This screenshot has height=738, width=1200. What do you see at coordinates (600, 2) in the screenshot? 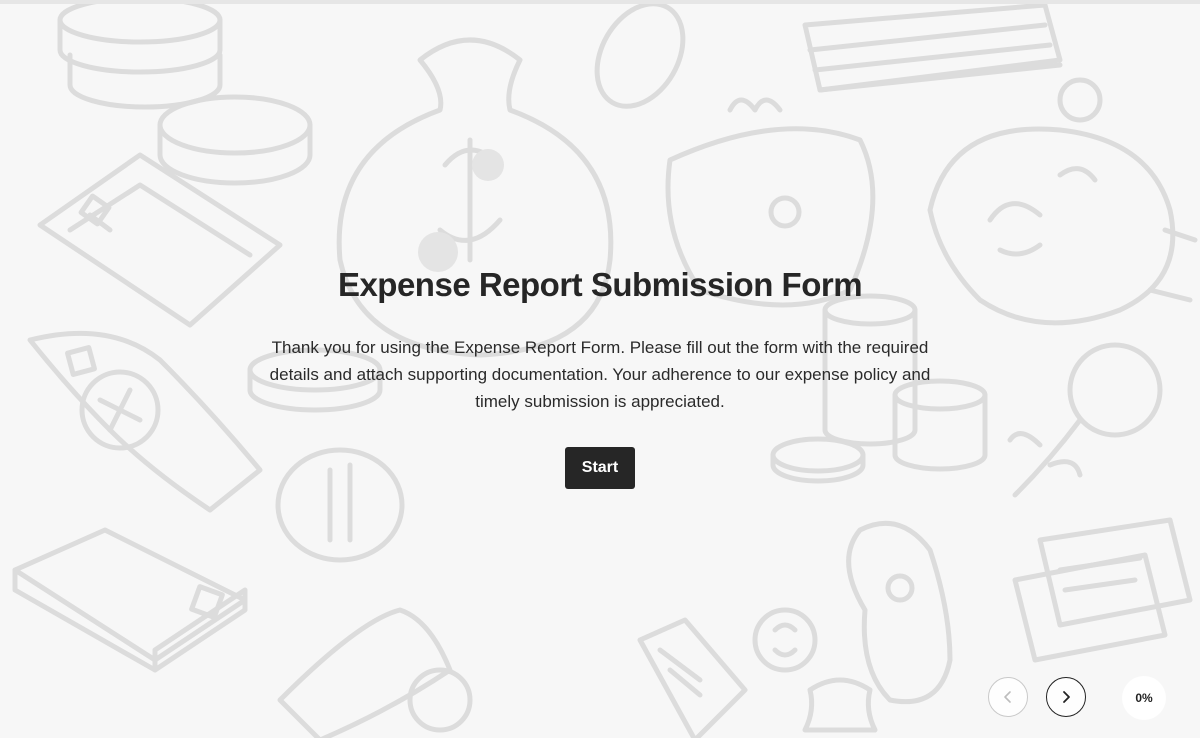
I see `progress-bar` at bounding box center [600, 2].